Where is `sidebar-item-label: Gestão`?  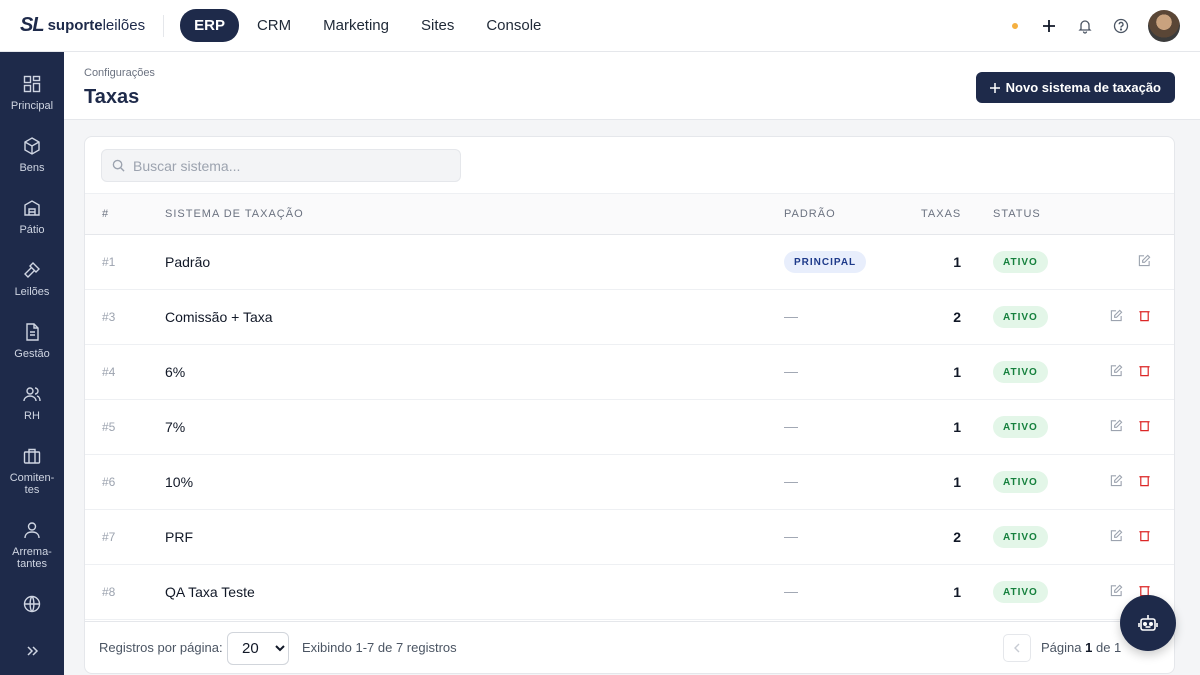 sidebar-item-label: Gestão is located at coordinates (32, 354).